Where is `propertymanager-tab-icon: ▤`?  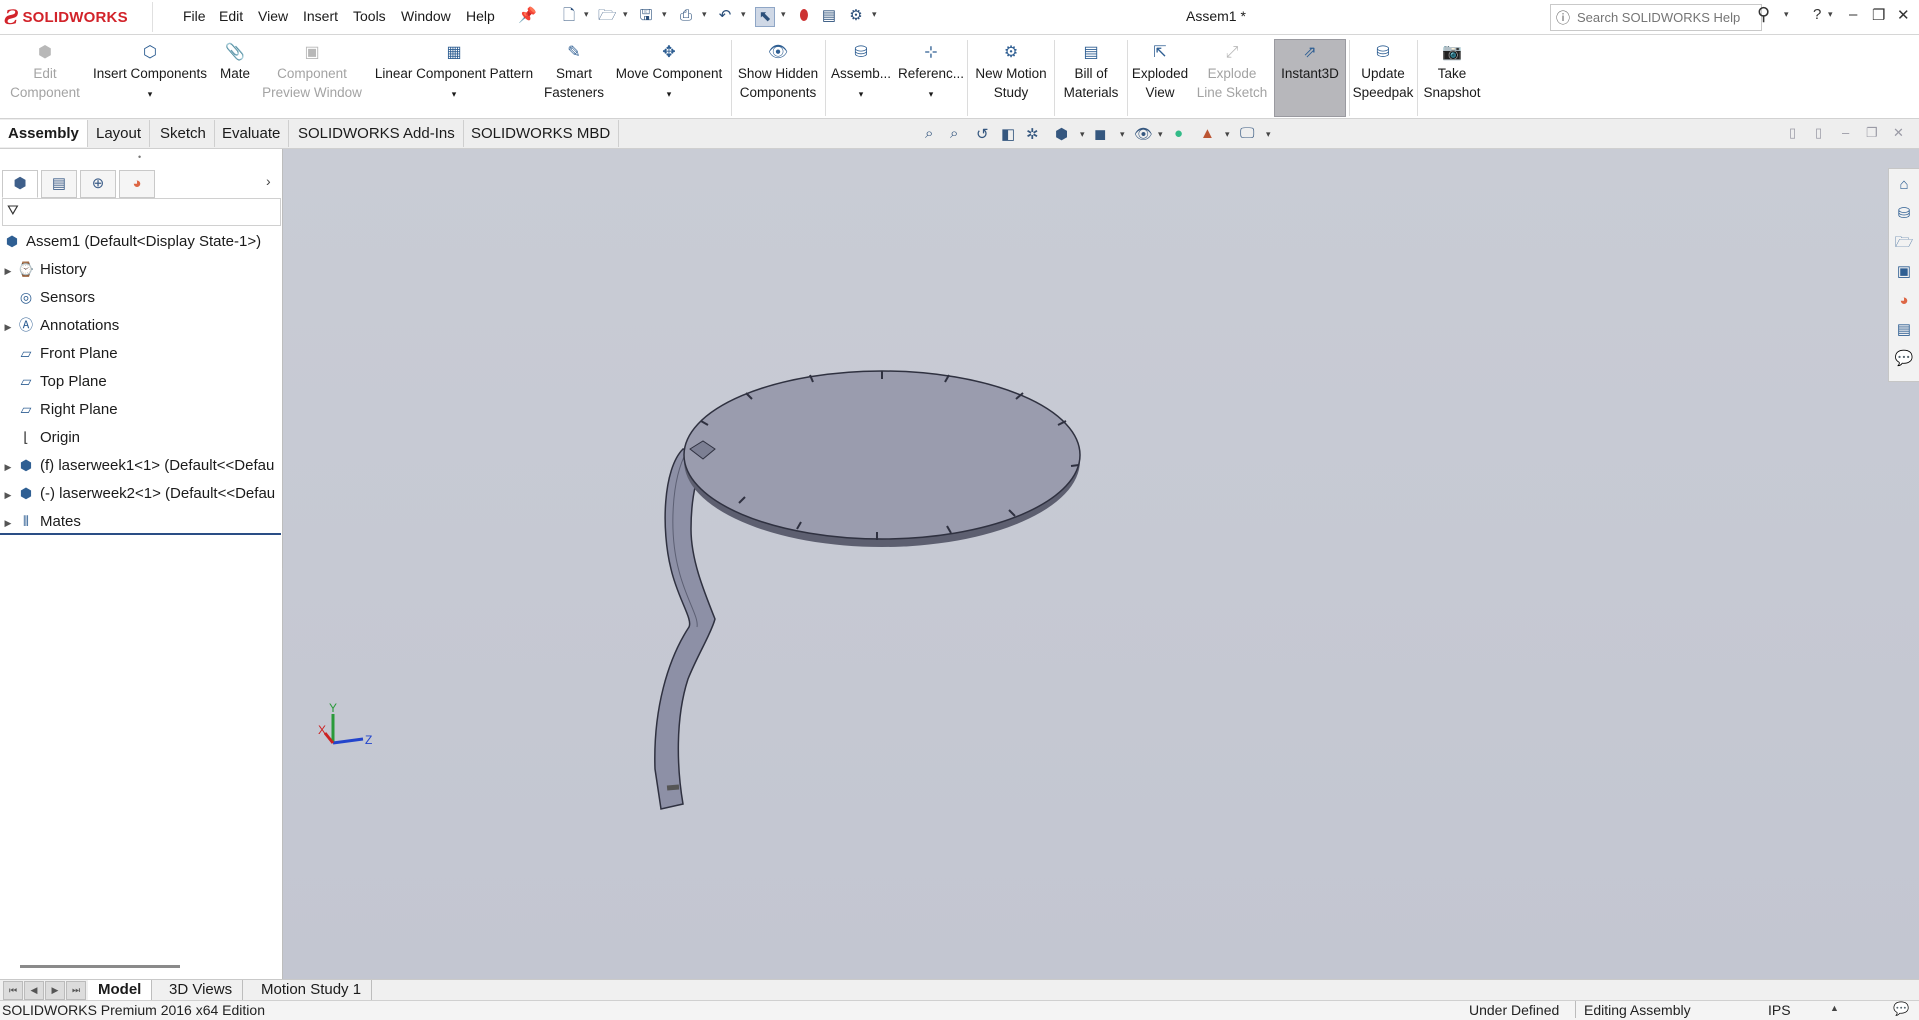
propertymanager-tab-icon: ▤ is located at coordinates (59, 184).